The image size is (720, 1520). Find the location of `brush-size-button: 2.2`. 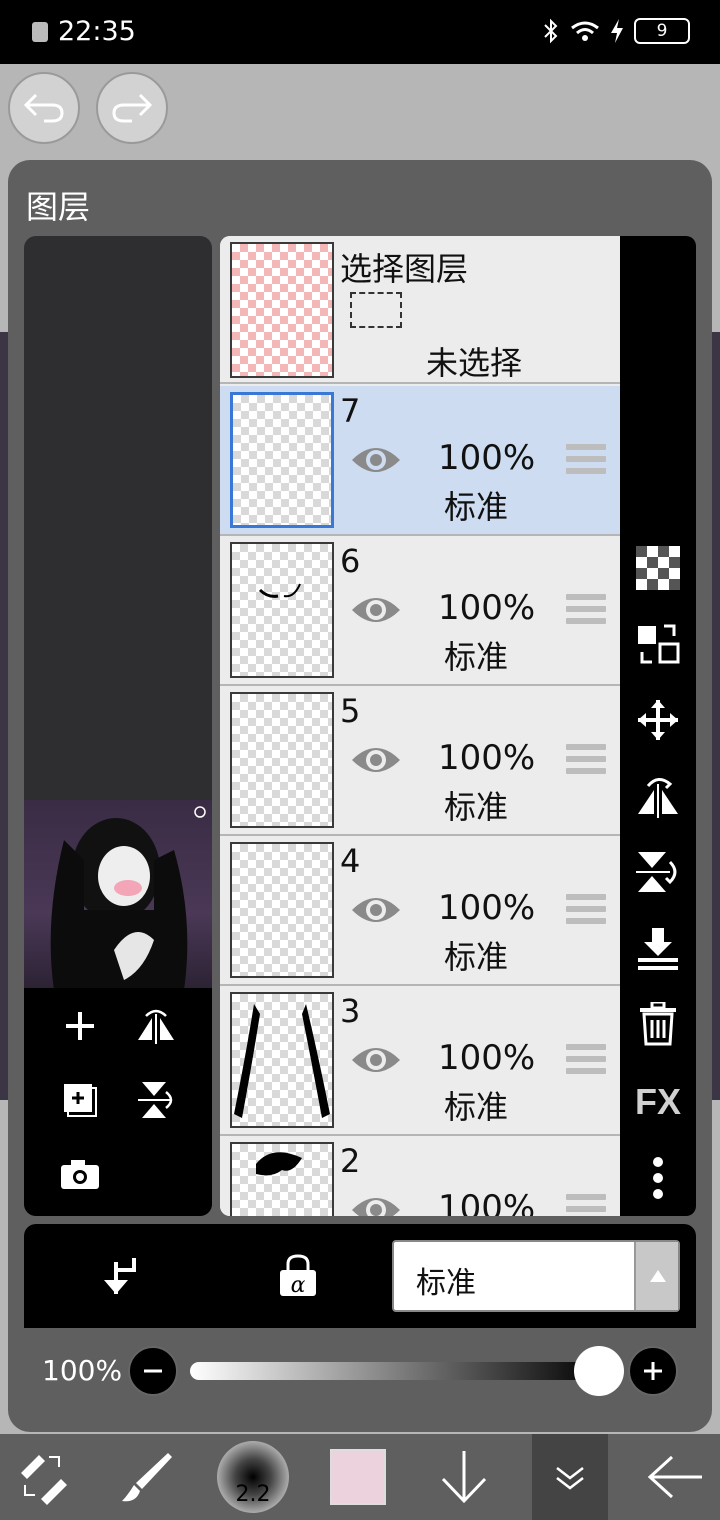

brush-size-button: 2.2 is located at coordinates (253, 1477).